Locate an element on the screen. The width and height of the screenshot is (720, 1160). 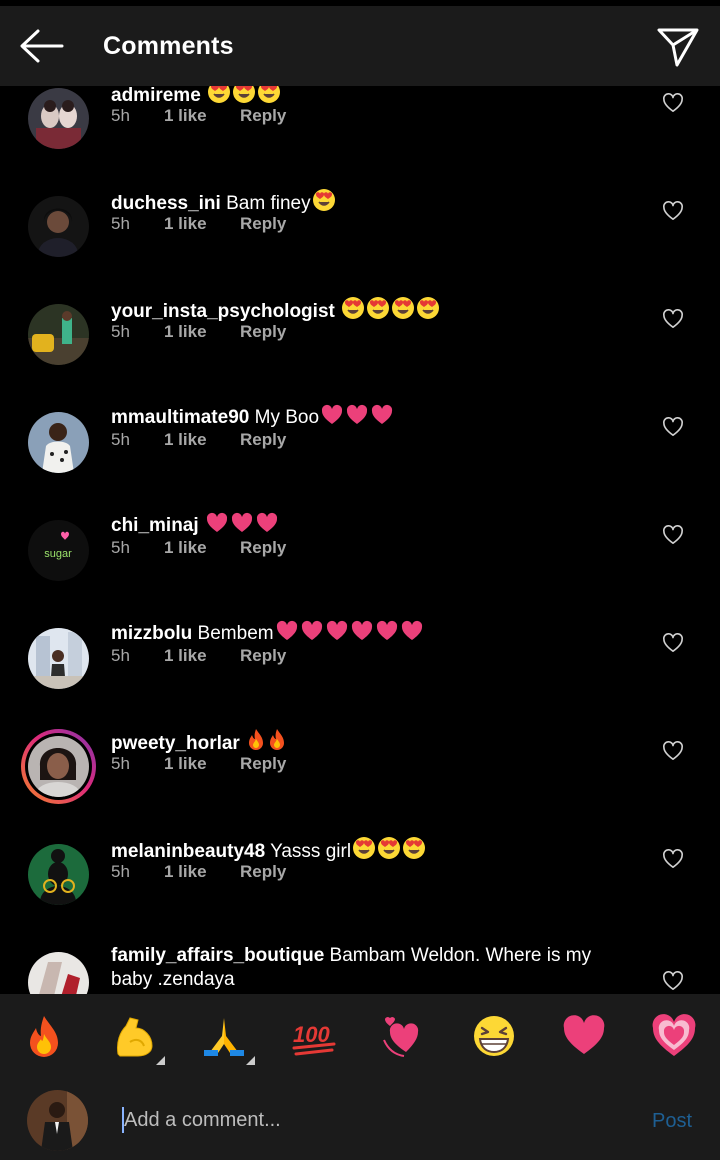
folded-hands-emoji-button is located at coordinates (224, 1036).